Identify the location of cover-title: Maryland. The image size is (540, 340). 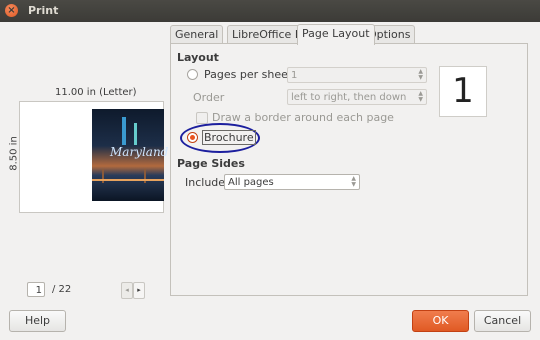
(139, 152).